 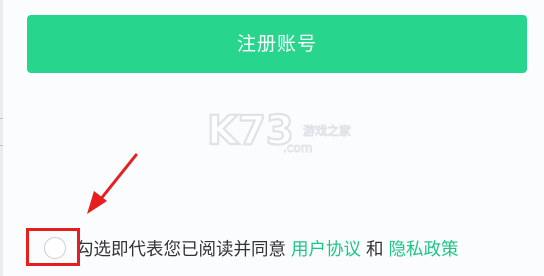 I want to click on consent-text: 勾选即代表您已阅读并同意, so click(x=181, y=249).